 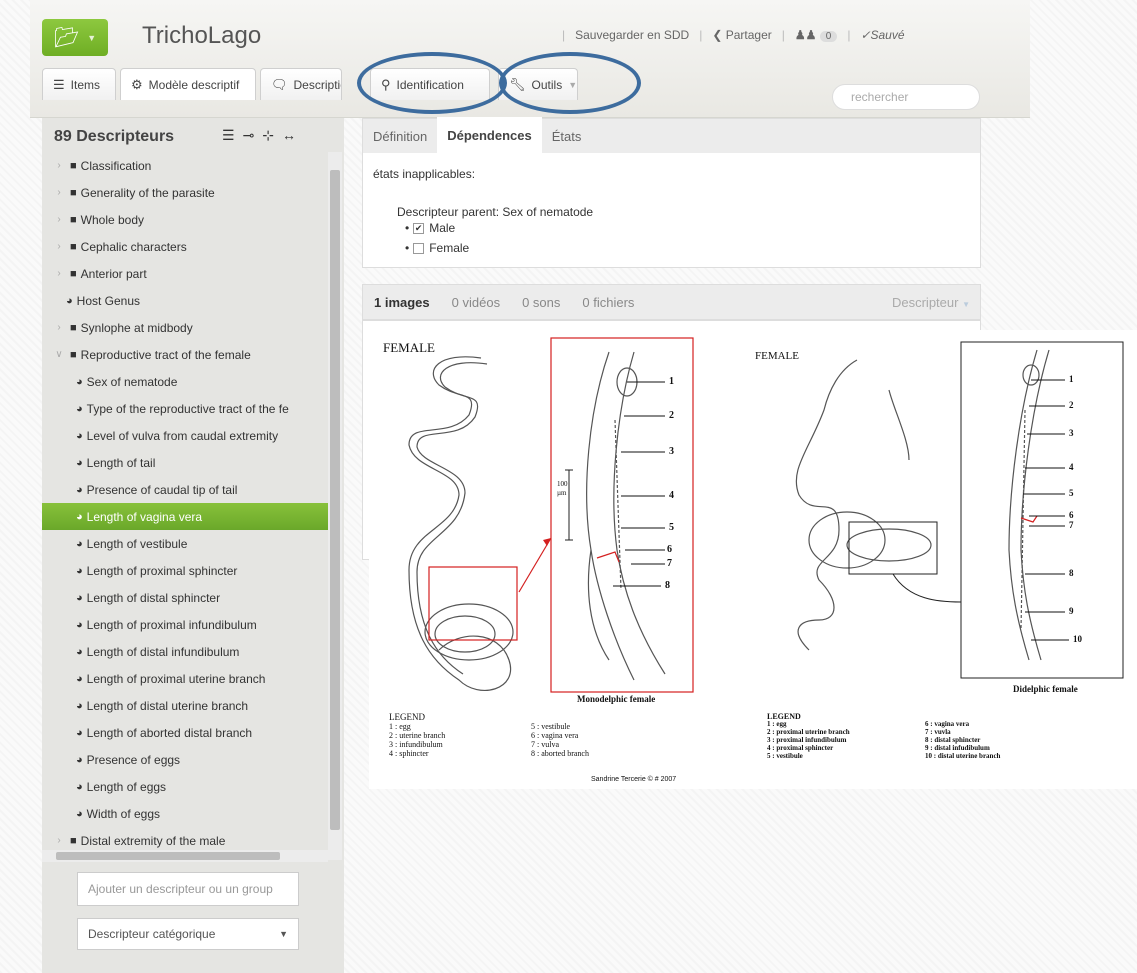 What do you see at coordinates (185, 300) in the screenshot?
I see `sidebar-item: ◕ Host Genus` at bounding box center [185, 300].